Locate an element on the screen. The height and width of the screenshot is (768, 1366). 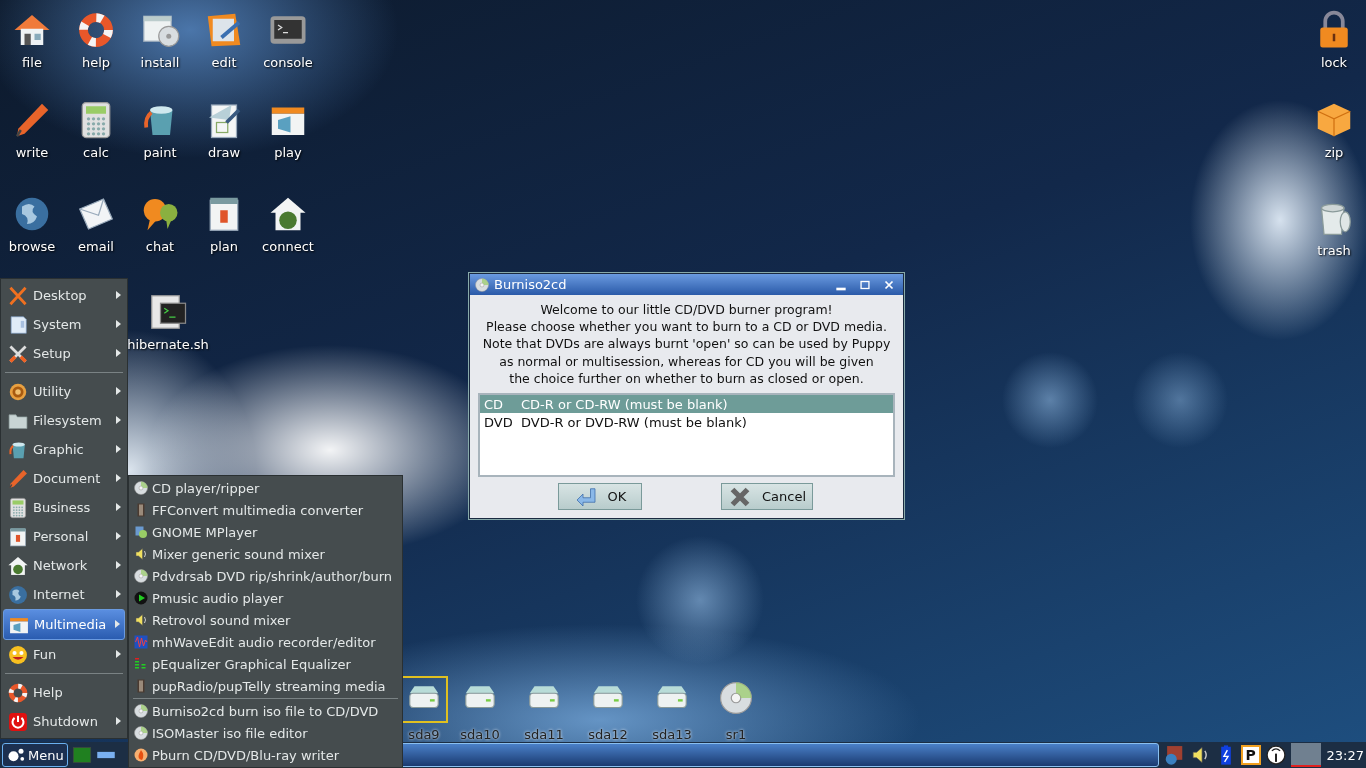
menu-item: Utility is located at coordinates (64, 391).